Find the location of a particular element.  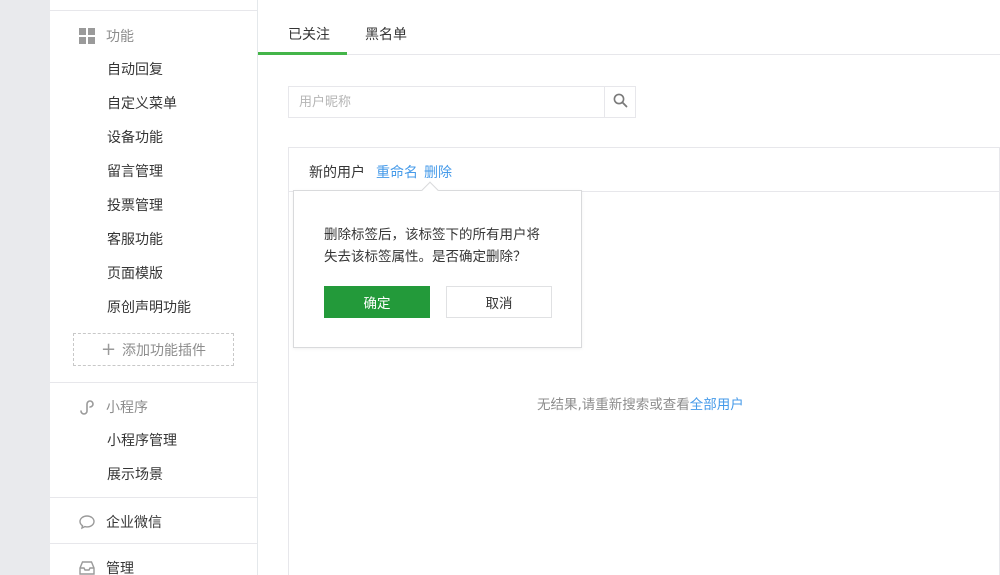

sidebar-group-miniprogram-label: 小程序 is located at coordinates (127, 408).